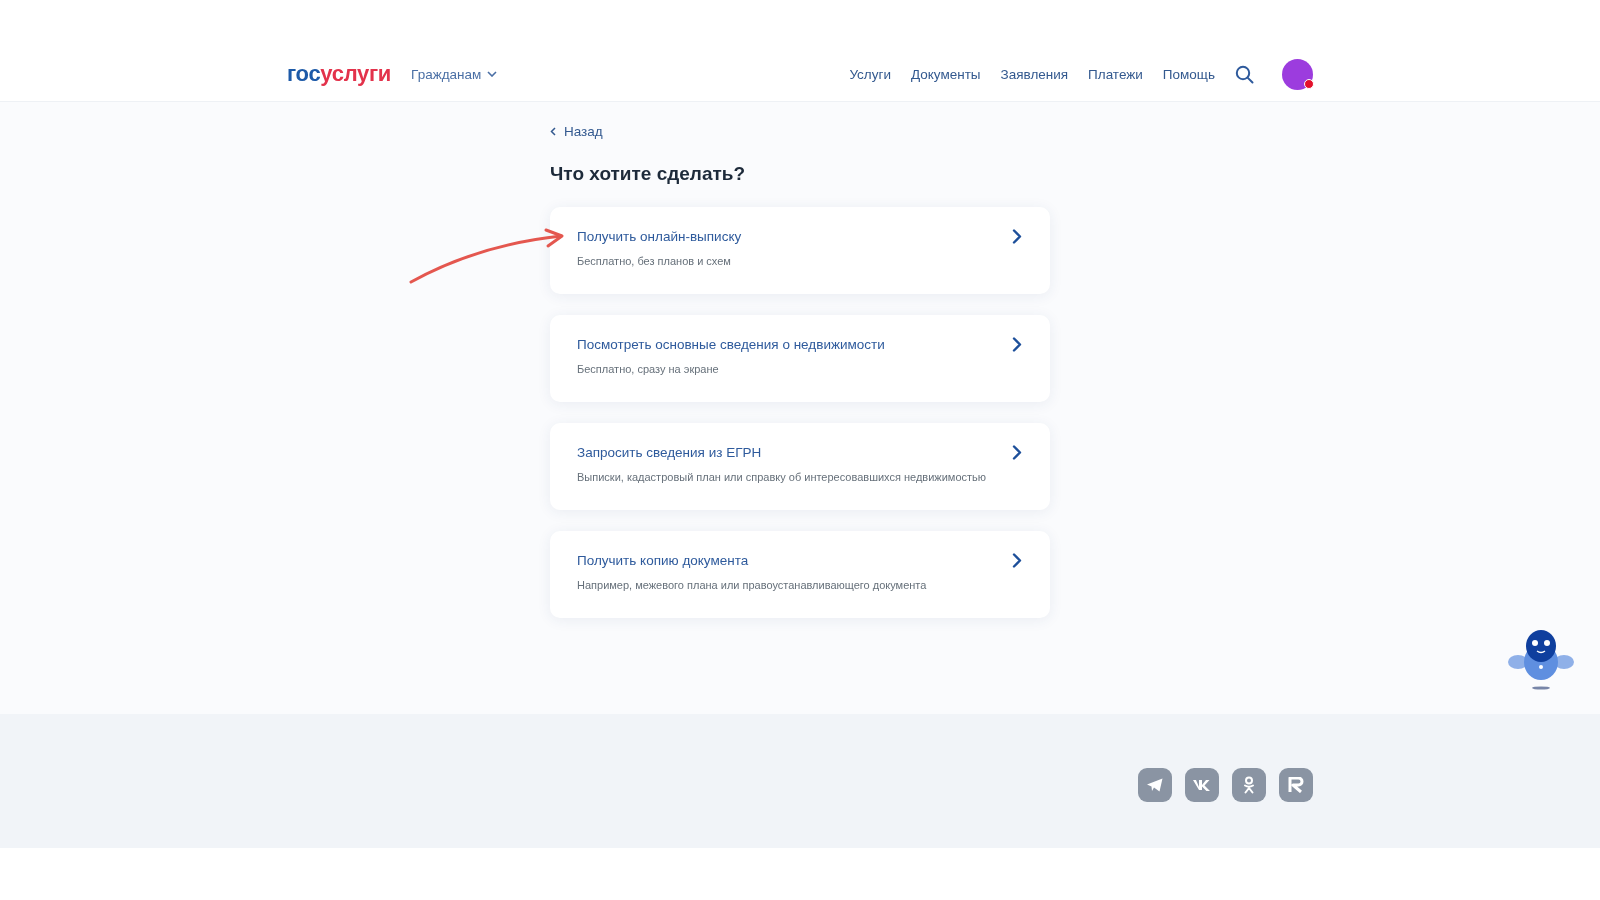 This screenshot has width=1600, height=900. Describe the element at coordinates (660, 236) in the screenshot. I see `option-title: Получить онлайн-выписку` at that location.